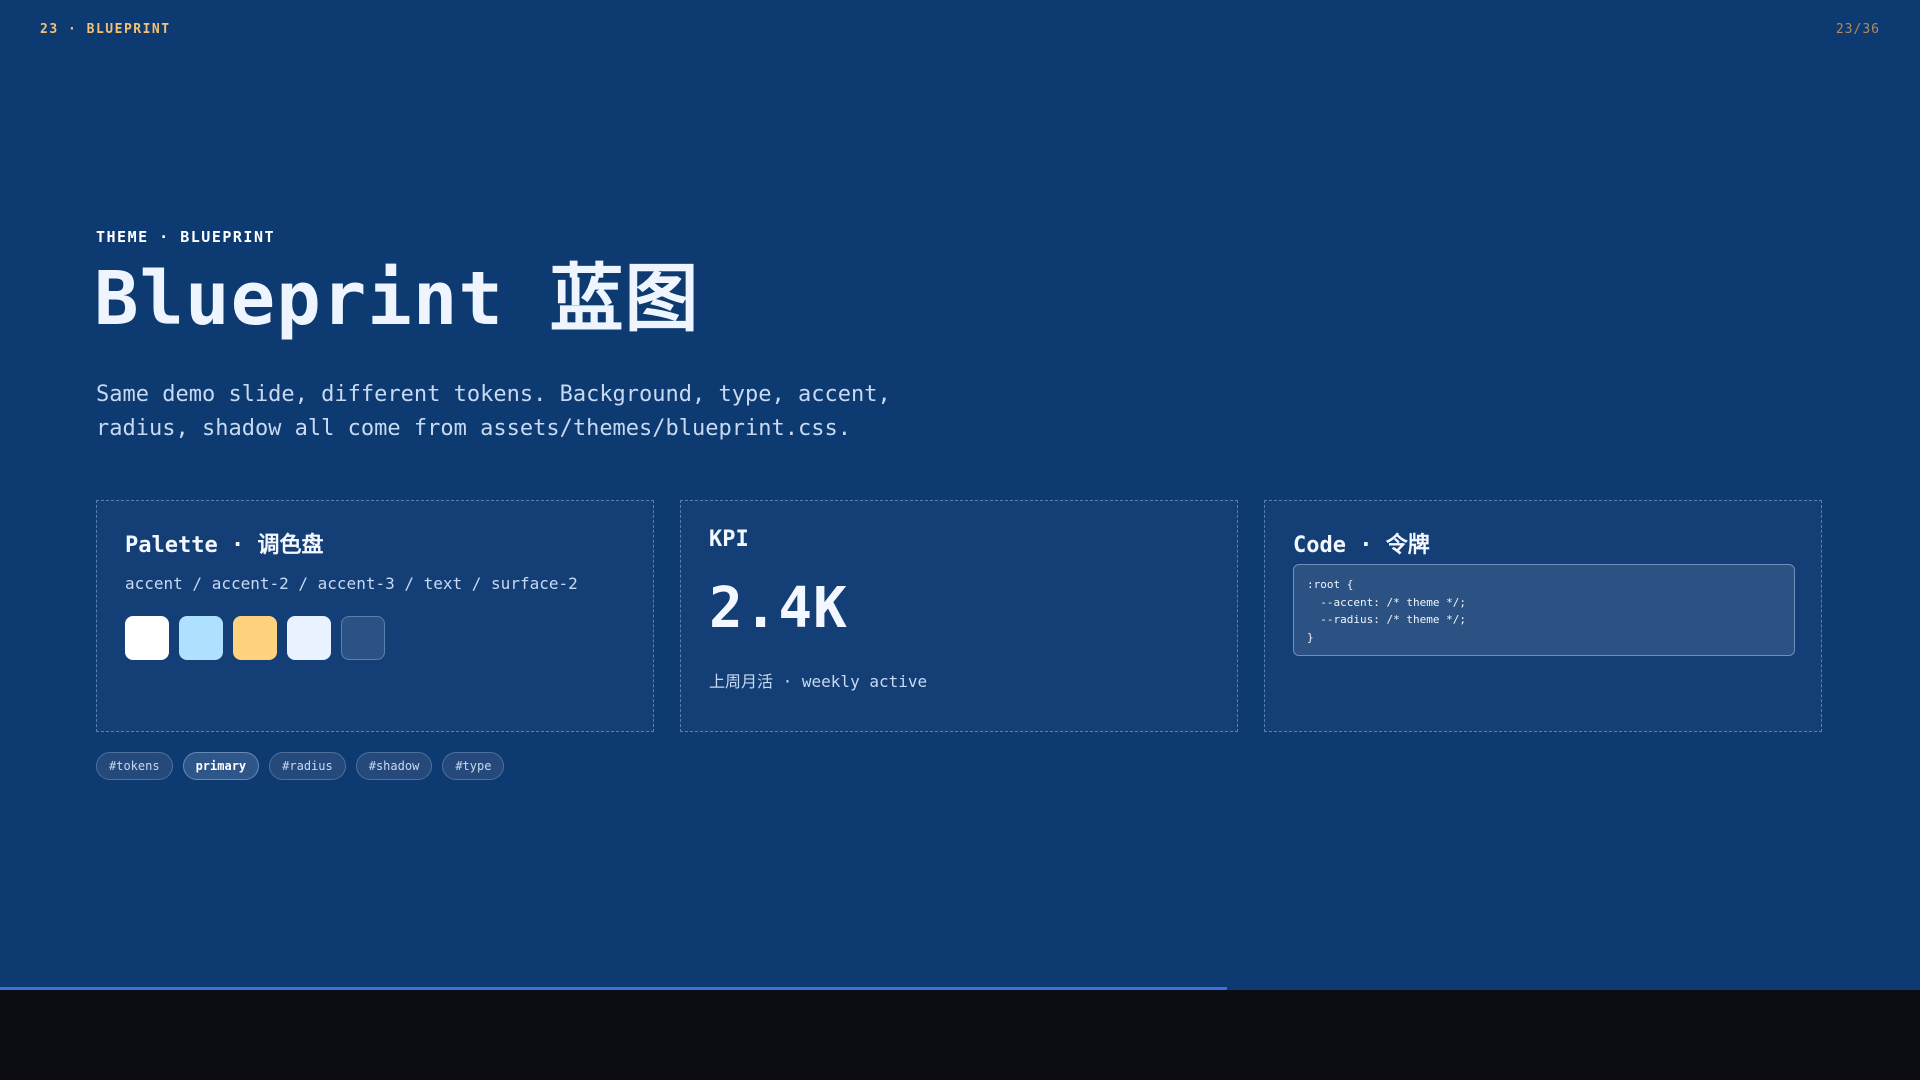 The width and height of the screenshot is (1920, 1080). What do you see at coordinates (186, 237) in the screenshot?
I see `theme-eyebrow: THEME · BLUEPRINT` at bounding box center [186, 237].